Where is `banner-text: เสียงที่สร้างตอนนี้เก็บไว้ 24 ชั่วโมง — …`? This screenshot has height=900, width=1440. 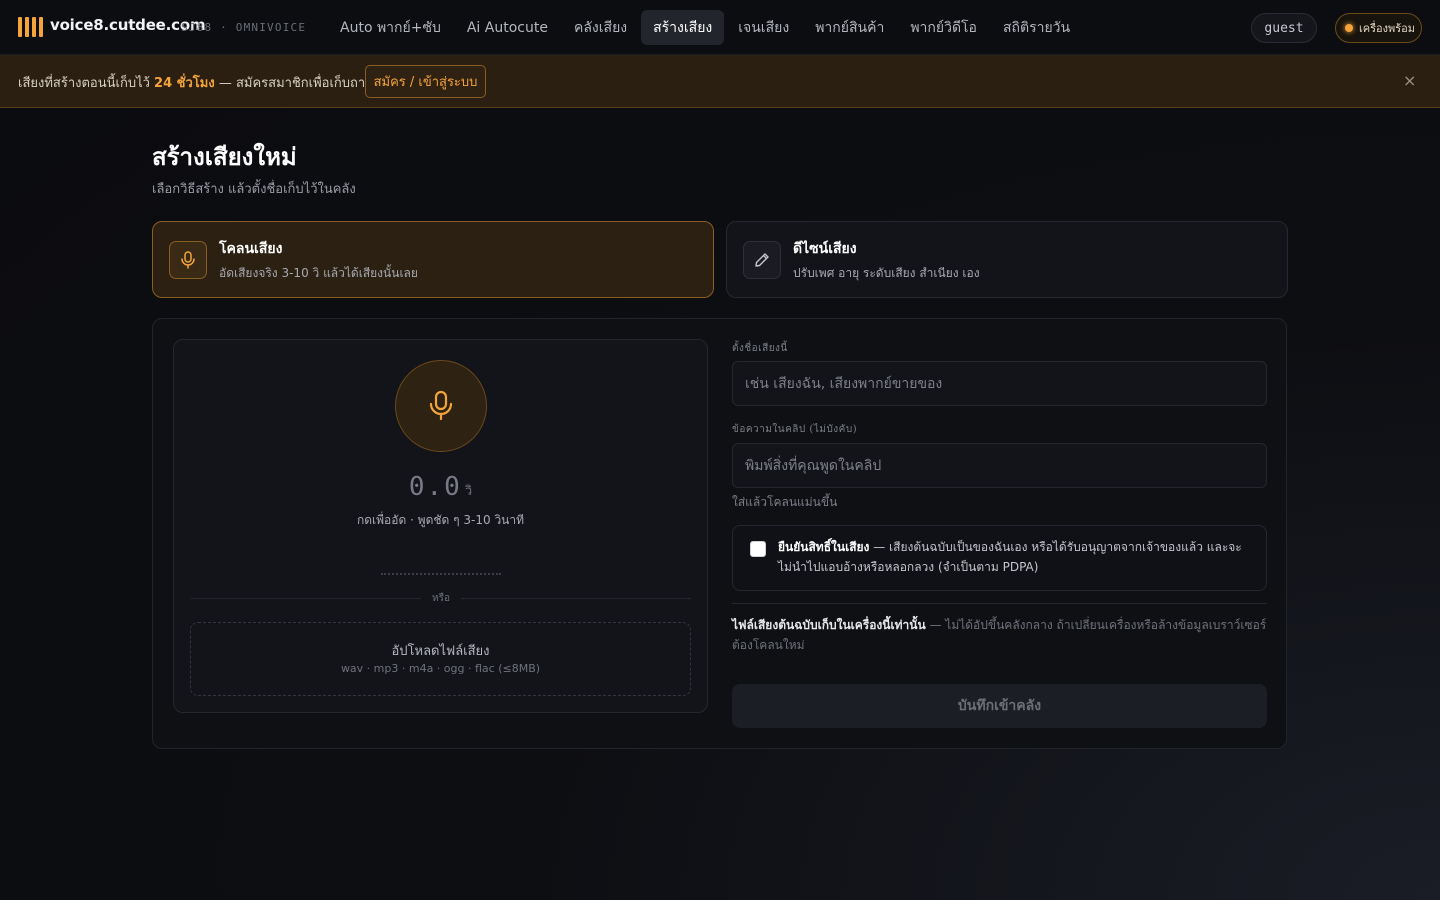
banner-text: เสียงที่สร้างตอนนี้เก็บไว้ 24 ชั่วโมง — … is located at coordinates (199, 83).